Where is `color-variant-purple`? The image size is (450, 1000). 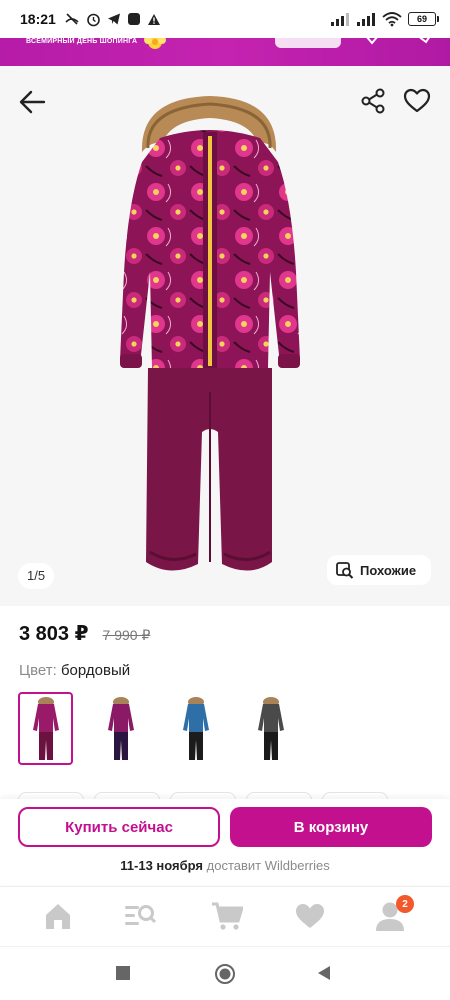
color-variant-purple is located at coordinates (120, 728).